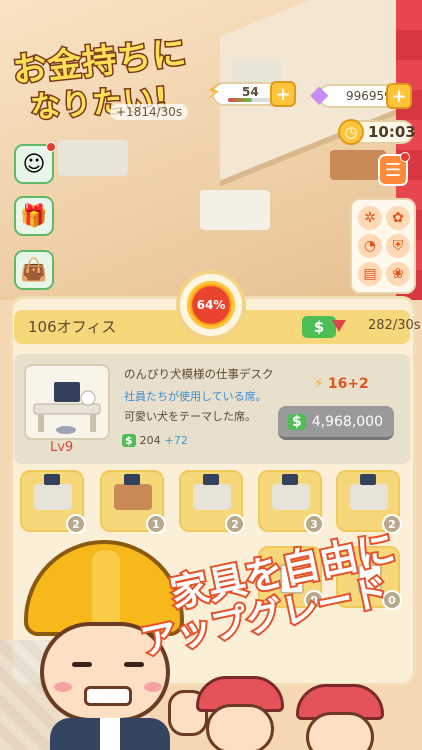 Image resolution: width=422 pixels, height=750 pixels. Describe the element at coordinates (190, 416) in the screenshot. I see `furniture-description-line-2: 可愛い犬をテーマした席。` at that location.